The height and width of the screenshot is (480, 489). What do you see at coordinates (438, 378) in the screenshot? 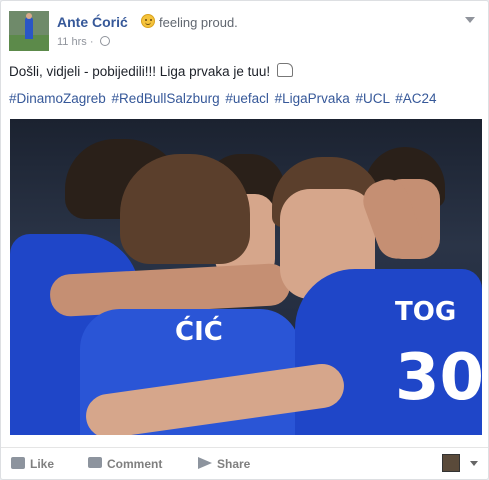
I see `jersey-number-right: 30` at bounding box center [438, 378].